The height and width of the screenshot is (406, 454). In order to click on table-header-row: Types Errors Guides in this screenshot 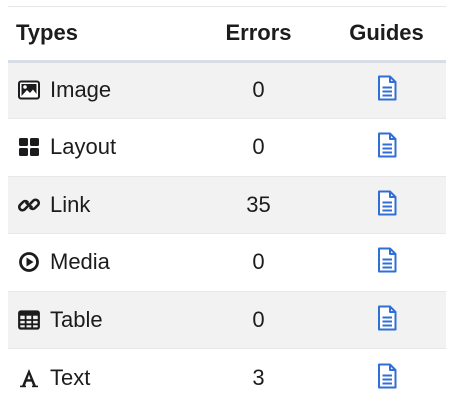, I will do `click(227, 34)`.